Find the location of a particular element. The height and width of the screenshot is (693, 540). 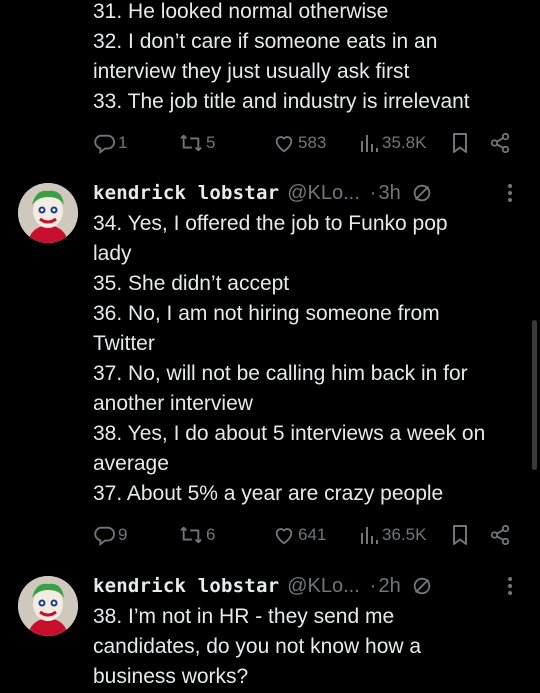

repost-button: 5 is located at coordinates (197, 143).